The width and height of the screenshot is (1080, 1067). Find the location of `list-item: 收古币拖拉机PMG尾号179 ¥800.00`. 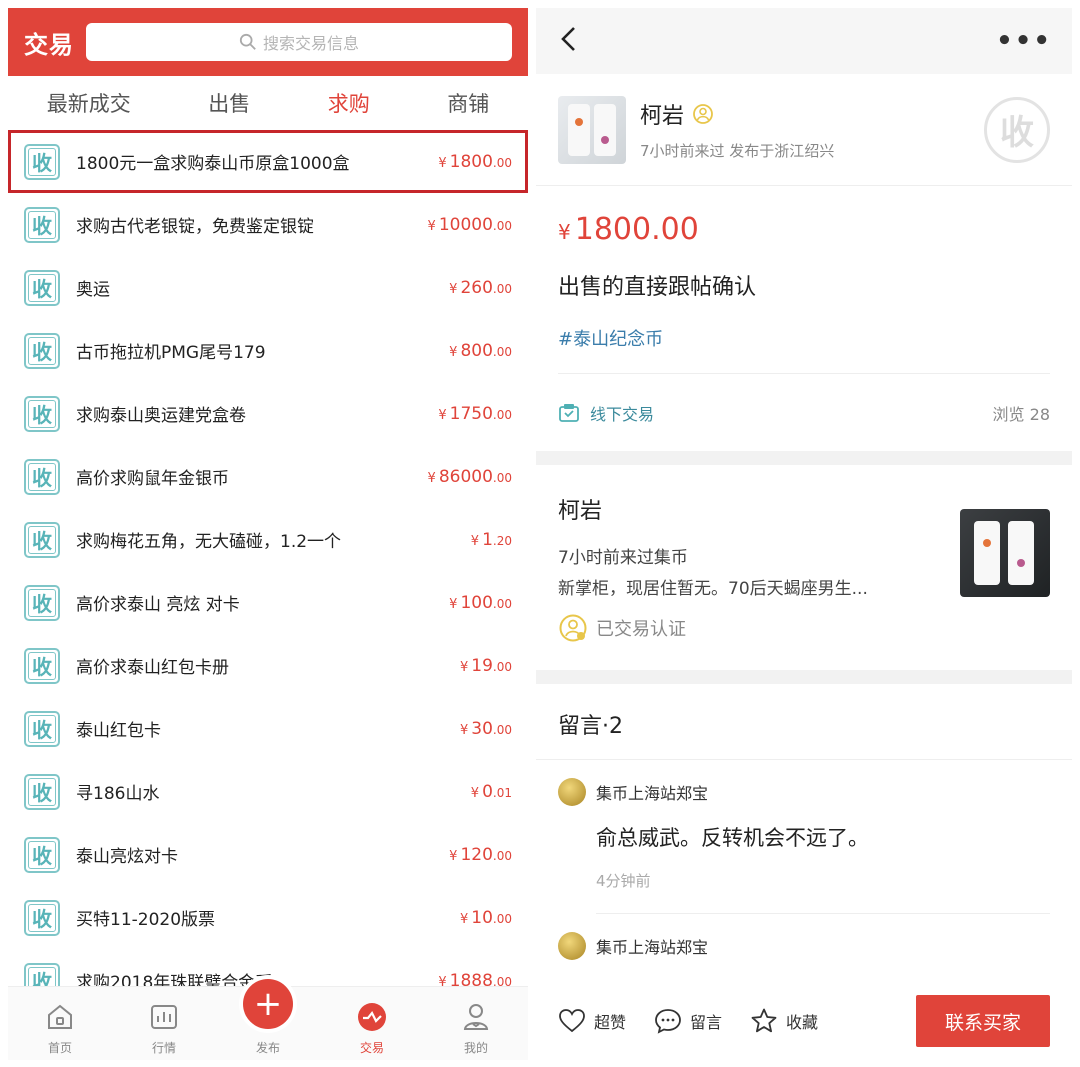

list-item: 收古币拖拉机PMG尾号179 ¥800.00 is located at coordinates (268, 350).